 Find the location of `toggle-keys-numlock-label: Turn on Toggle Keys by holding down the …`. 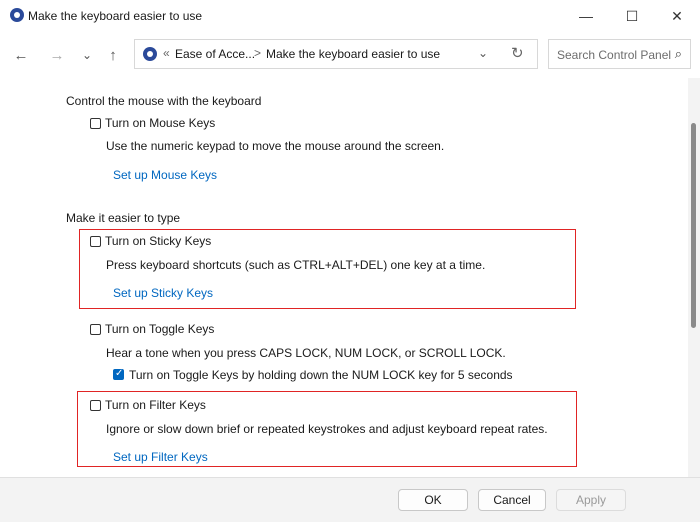

toggle-keys-numlock-label: Turn on Toggle Keys by holding down the … is located at coordinates (321, 375).